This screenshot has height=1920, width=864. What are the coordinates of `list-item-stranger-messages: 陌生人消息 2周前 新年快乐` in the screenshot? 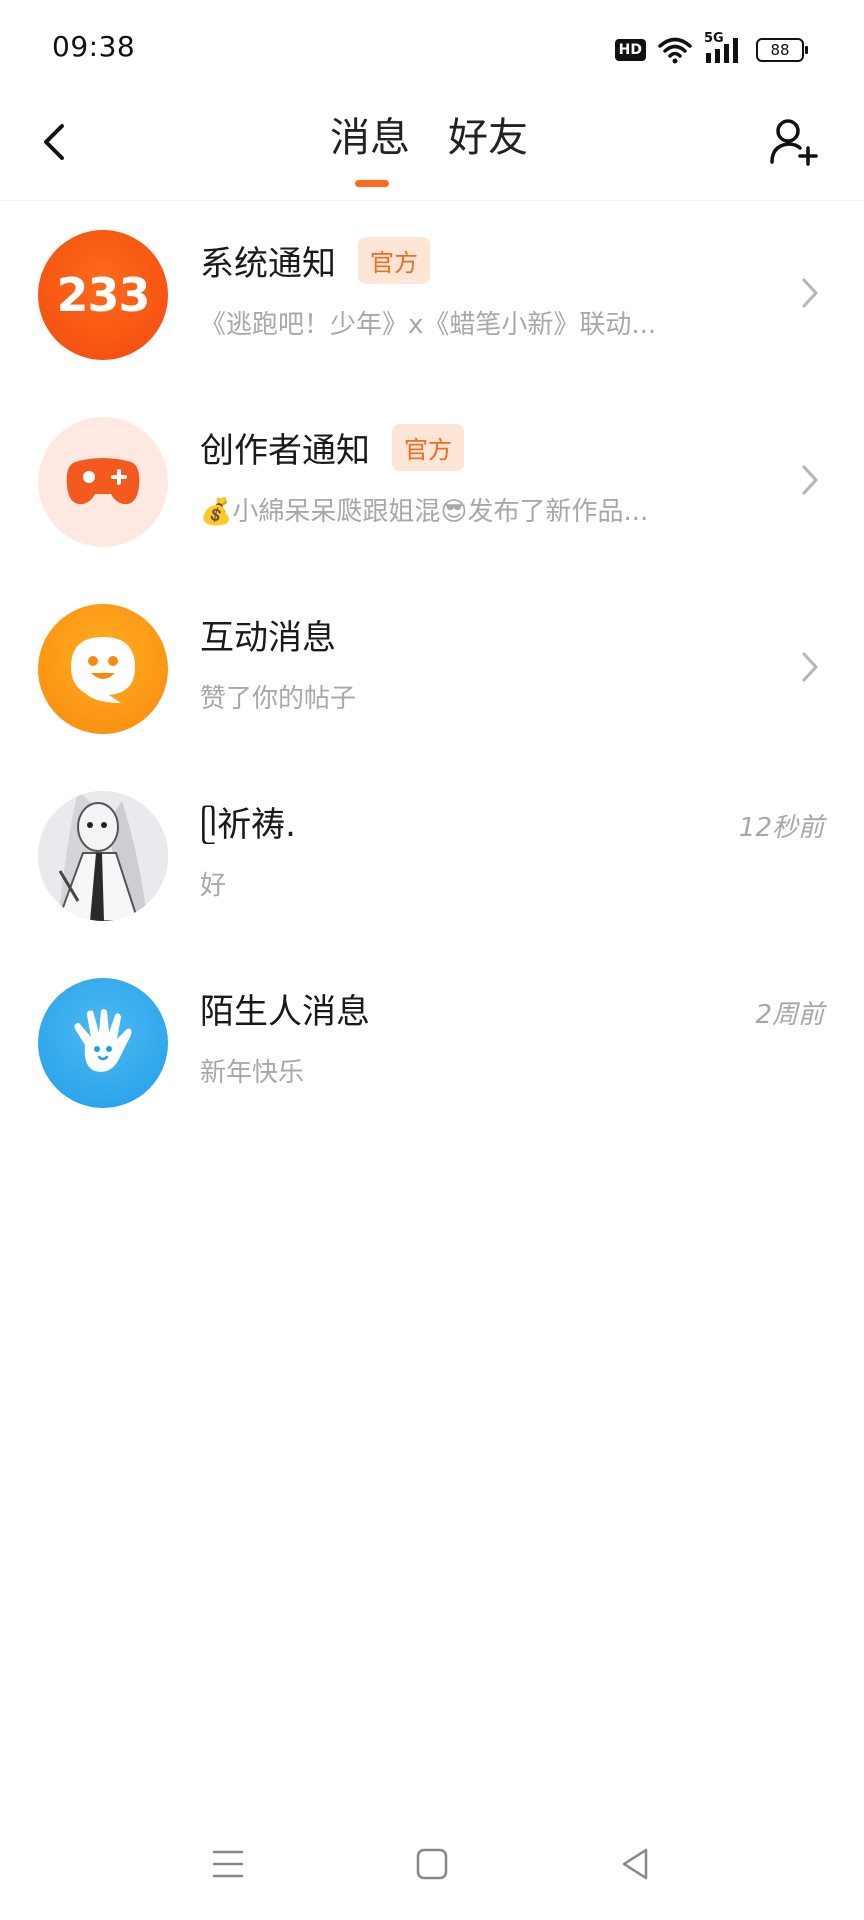 It's located at (432, 1041).